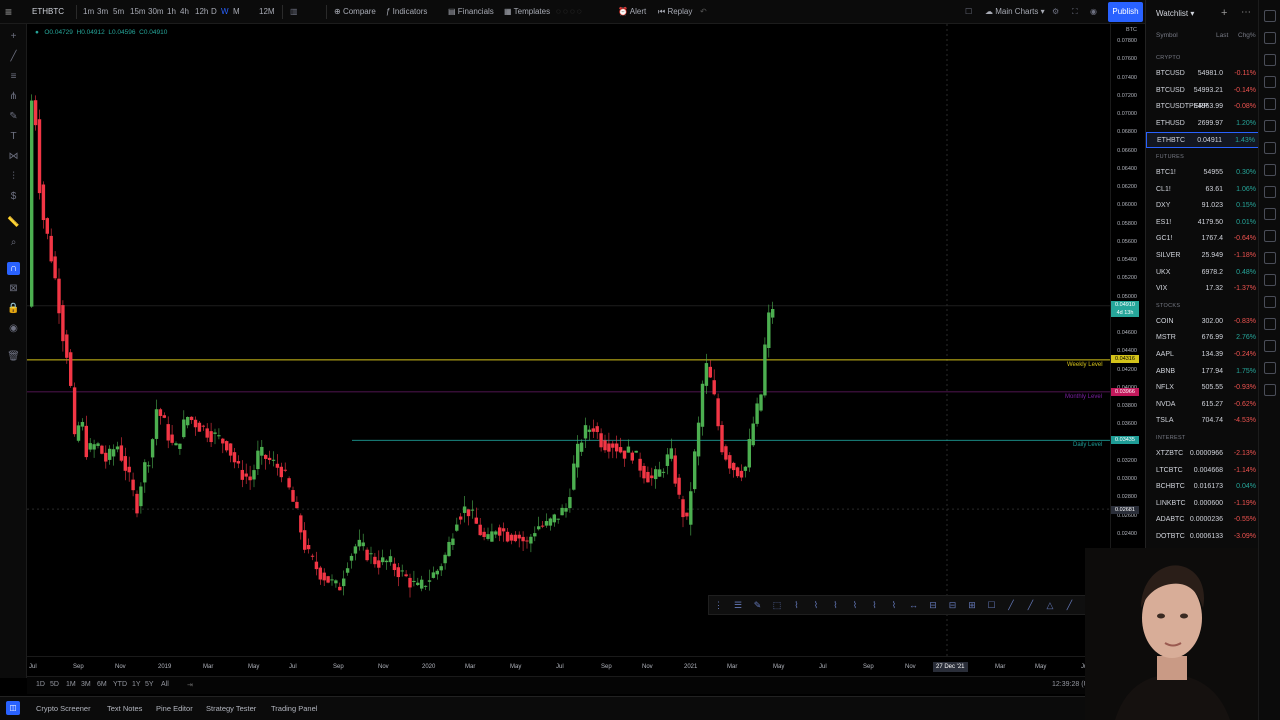 Image resolution: width=1280 pixels, height=720 pixels. Describe the element at coordinates (675, 12) in the screenshot. I see `replay-button: ⏮ Replay` at that location.